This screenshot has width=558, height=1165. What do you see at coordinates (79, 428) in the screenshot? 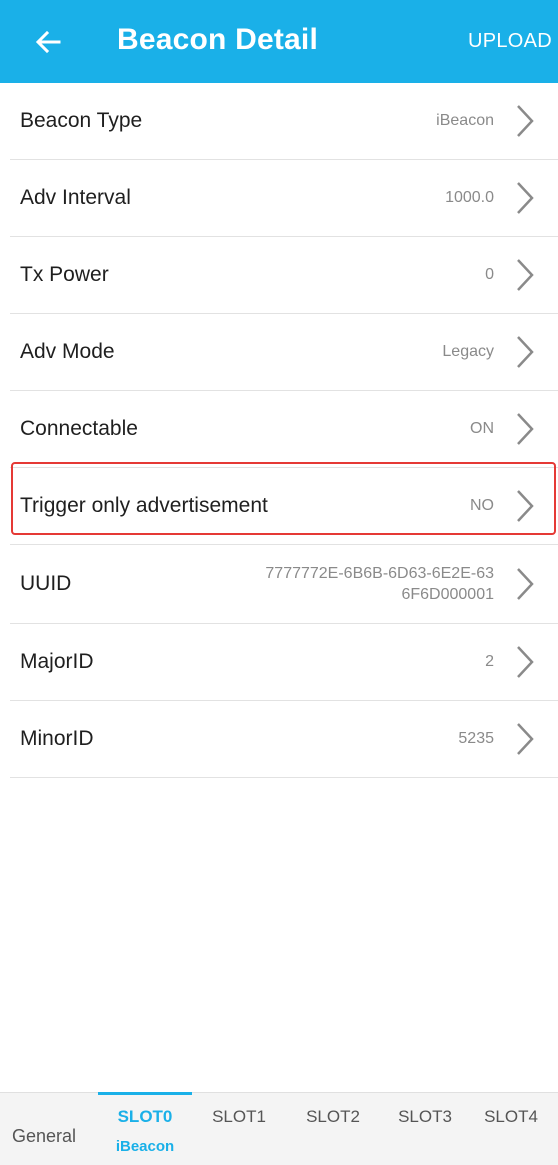
I see `row-label: Connectable` at bounding box center [79, 428].